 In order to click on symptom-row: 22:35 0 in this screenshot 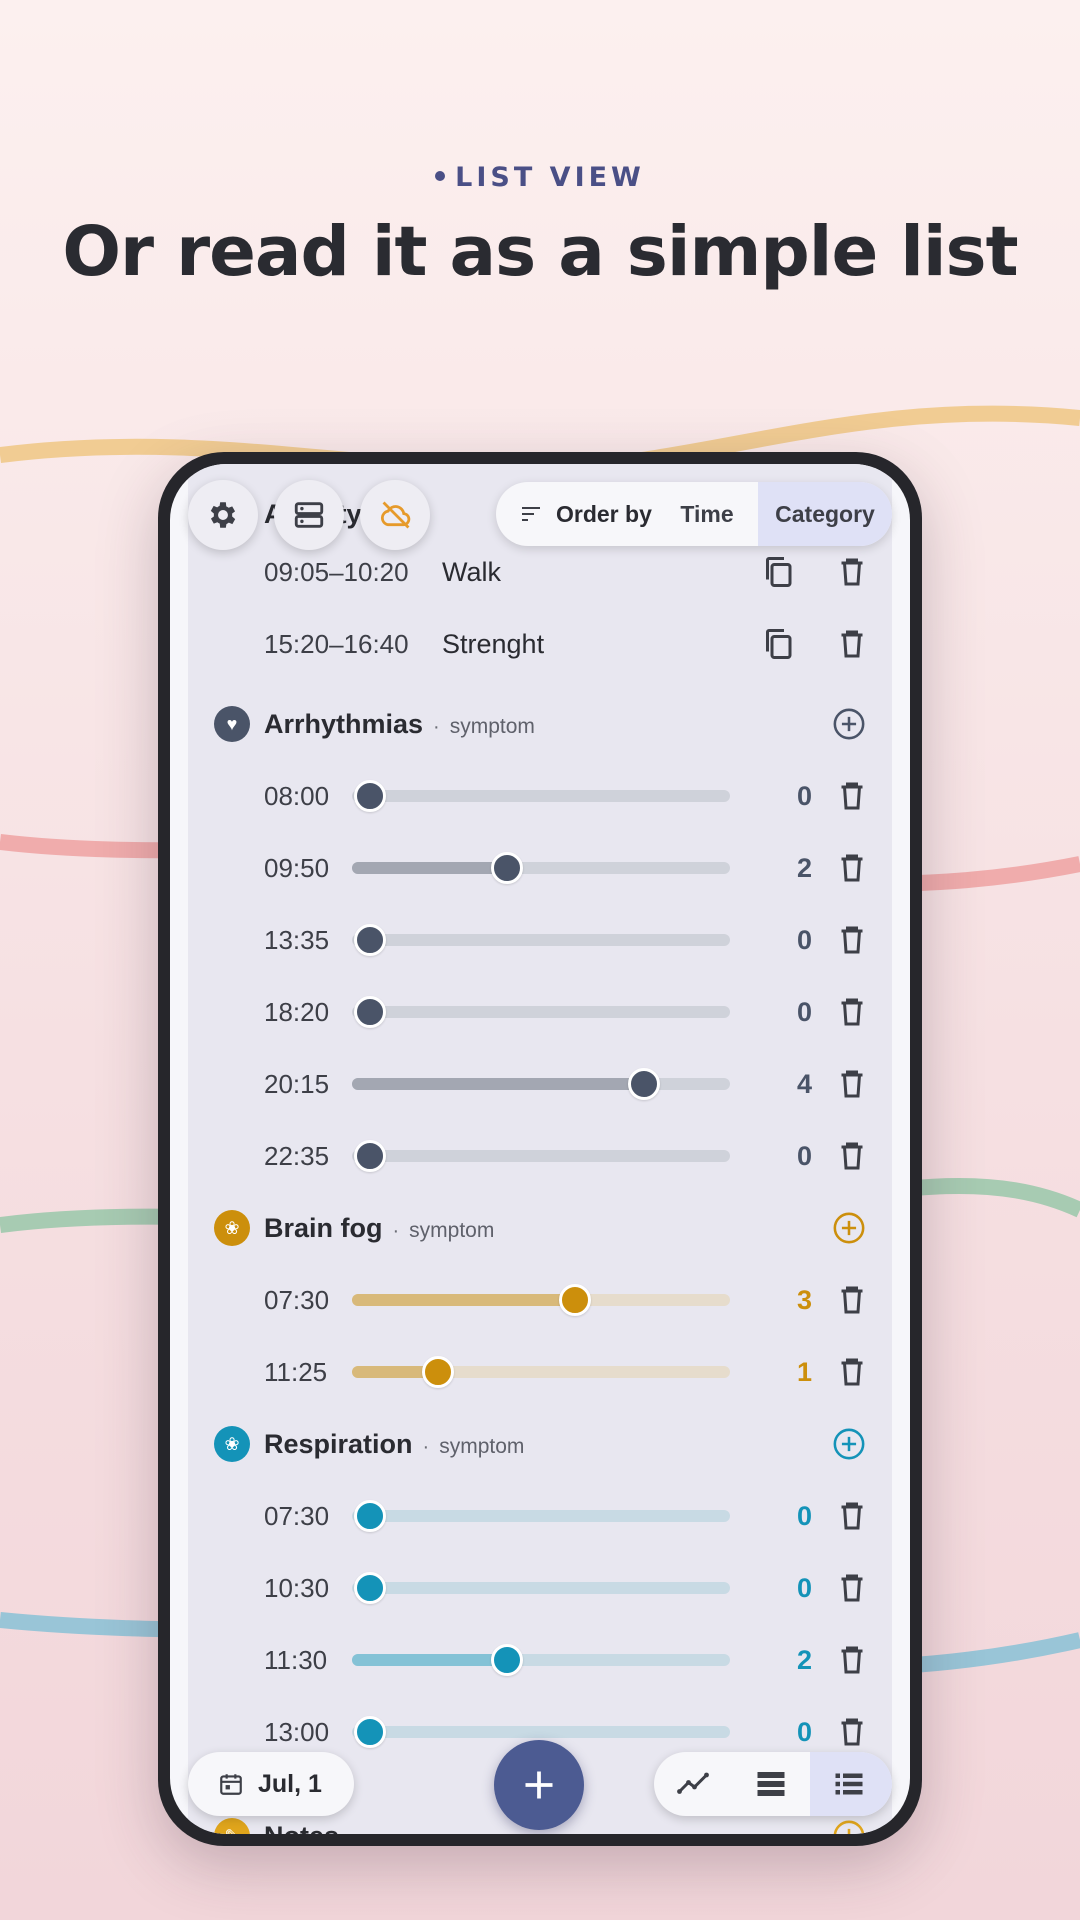, I will do `click(540, 1156)`.